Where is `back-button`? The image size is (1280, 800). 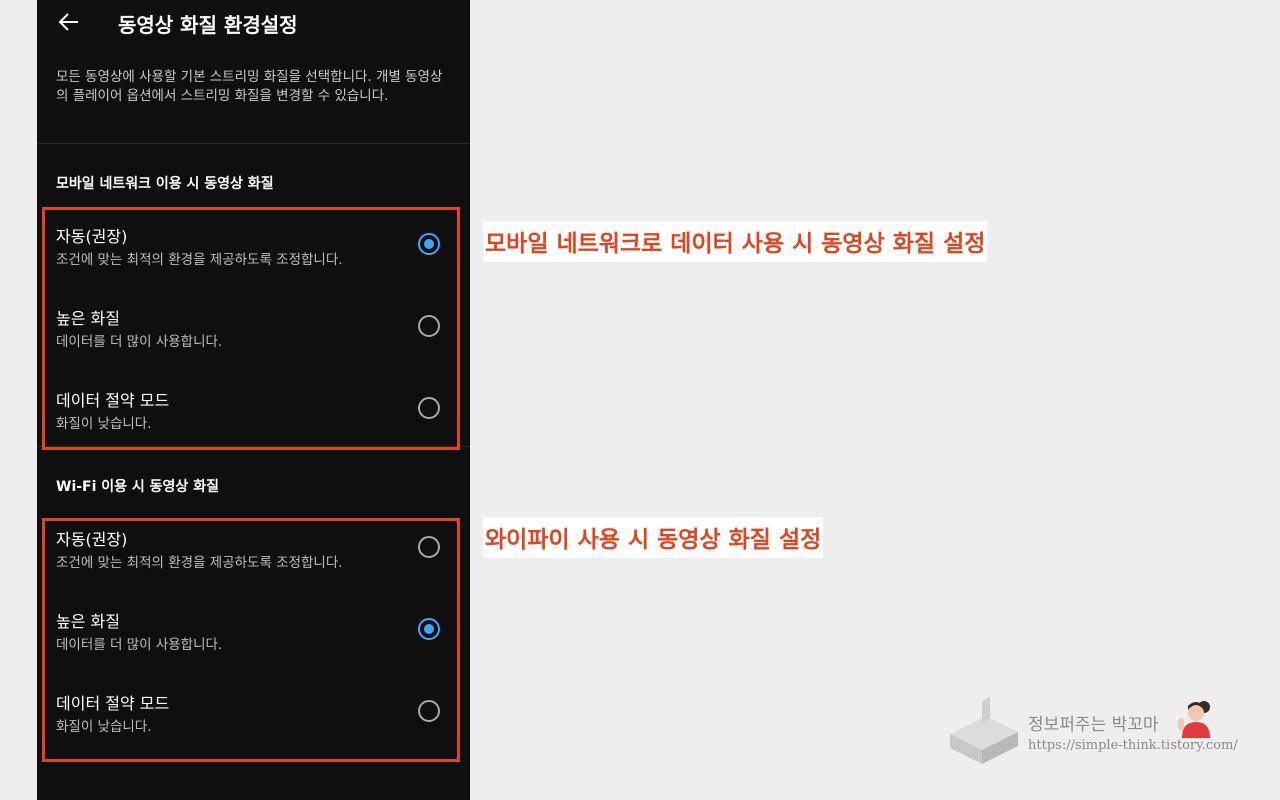
back-button is located at coordinates (69, 22).